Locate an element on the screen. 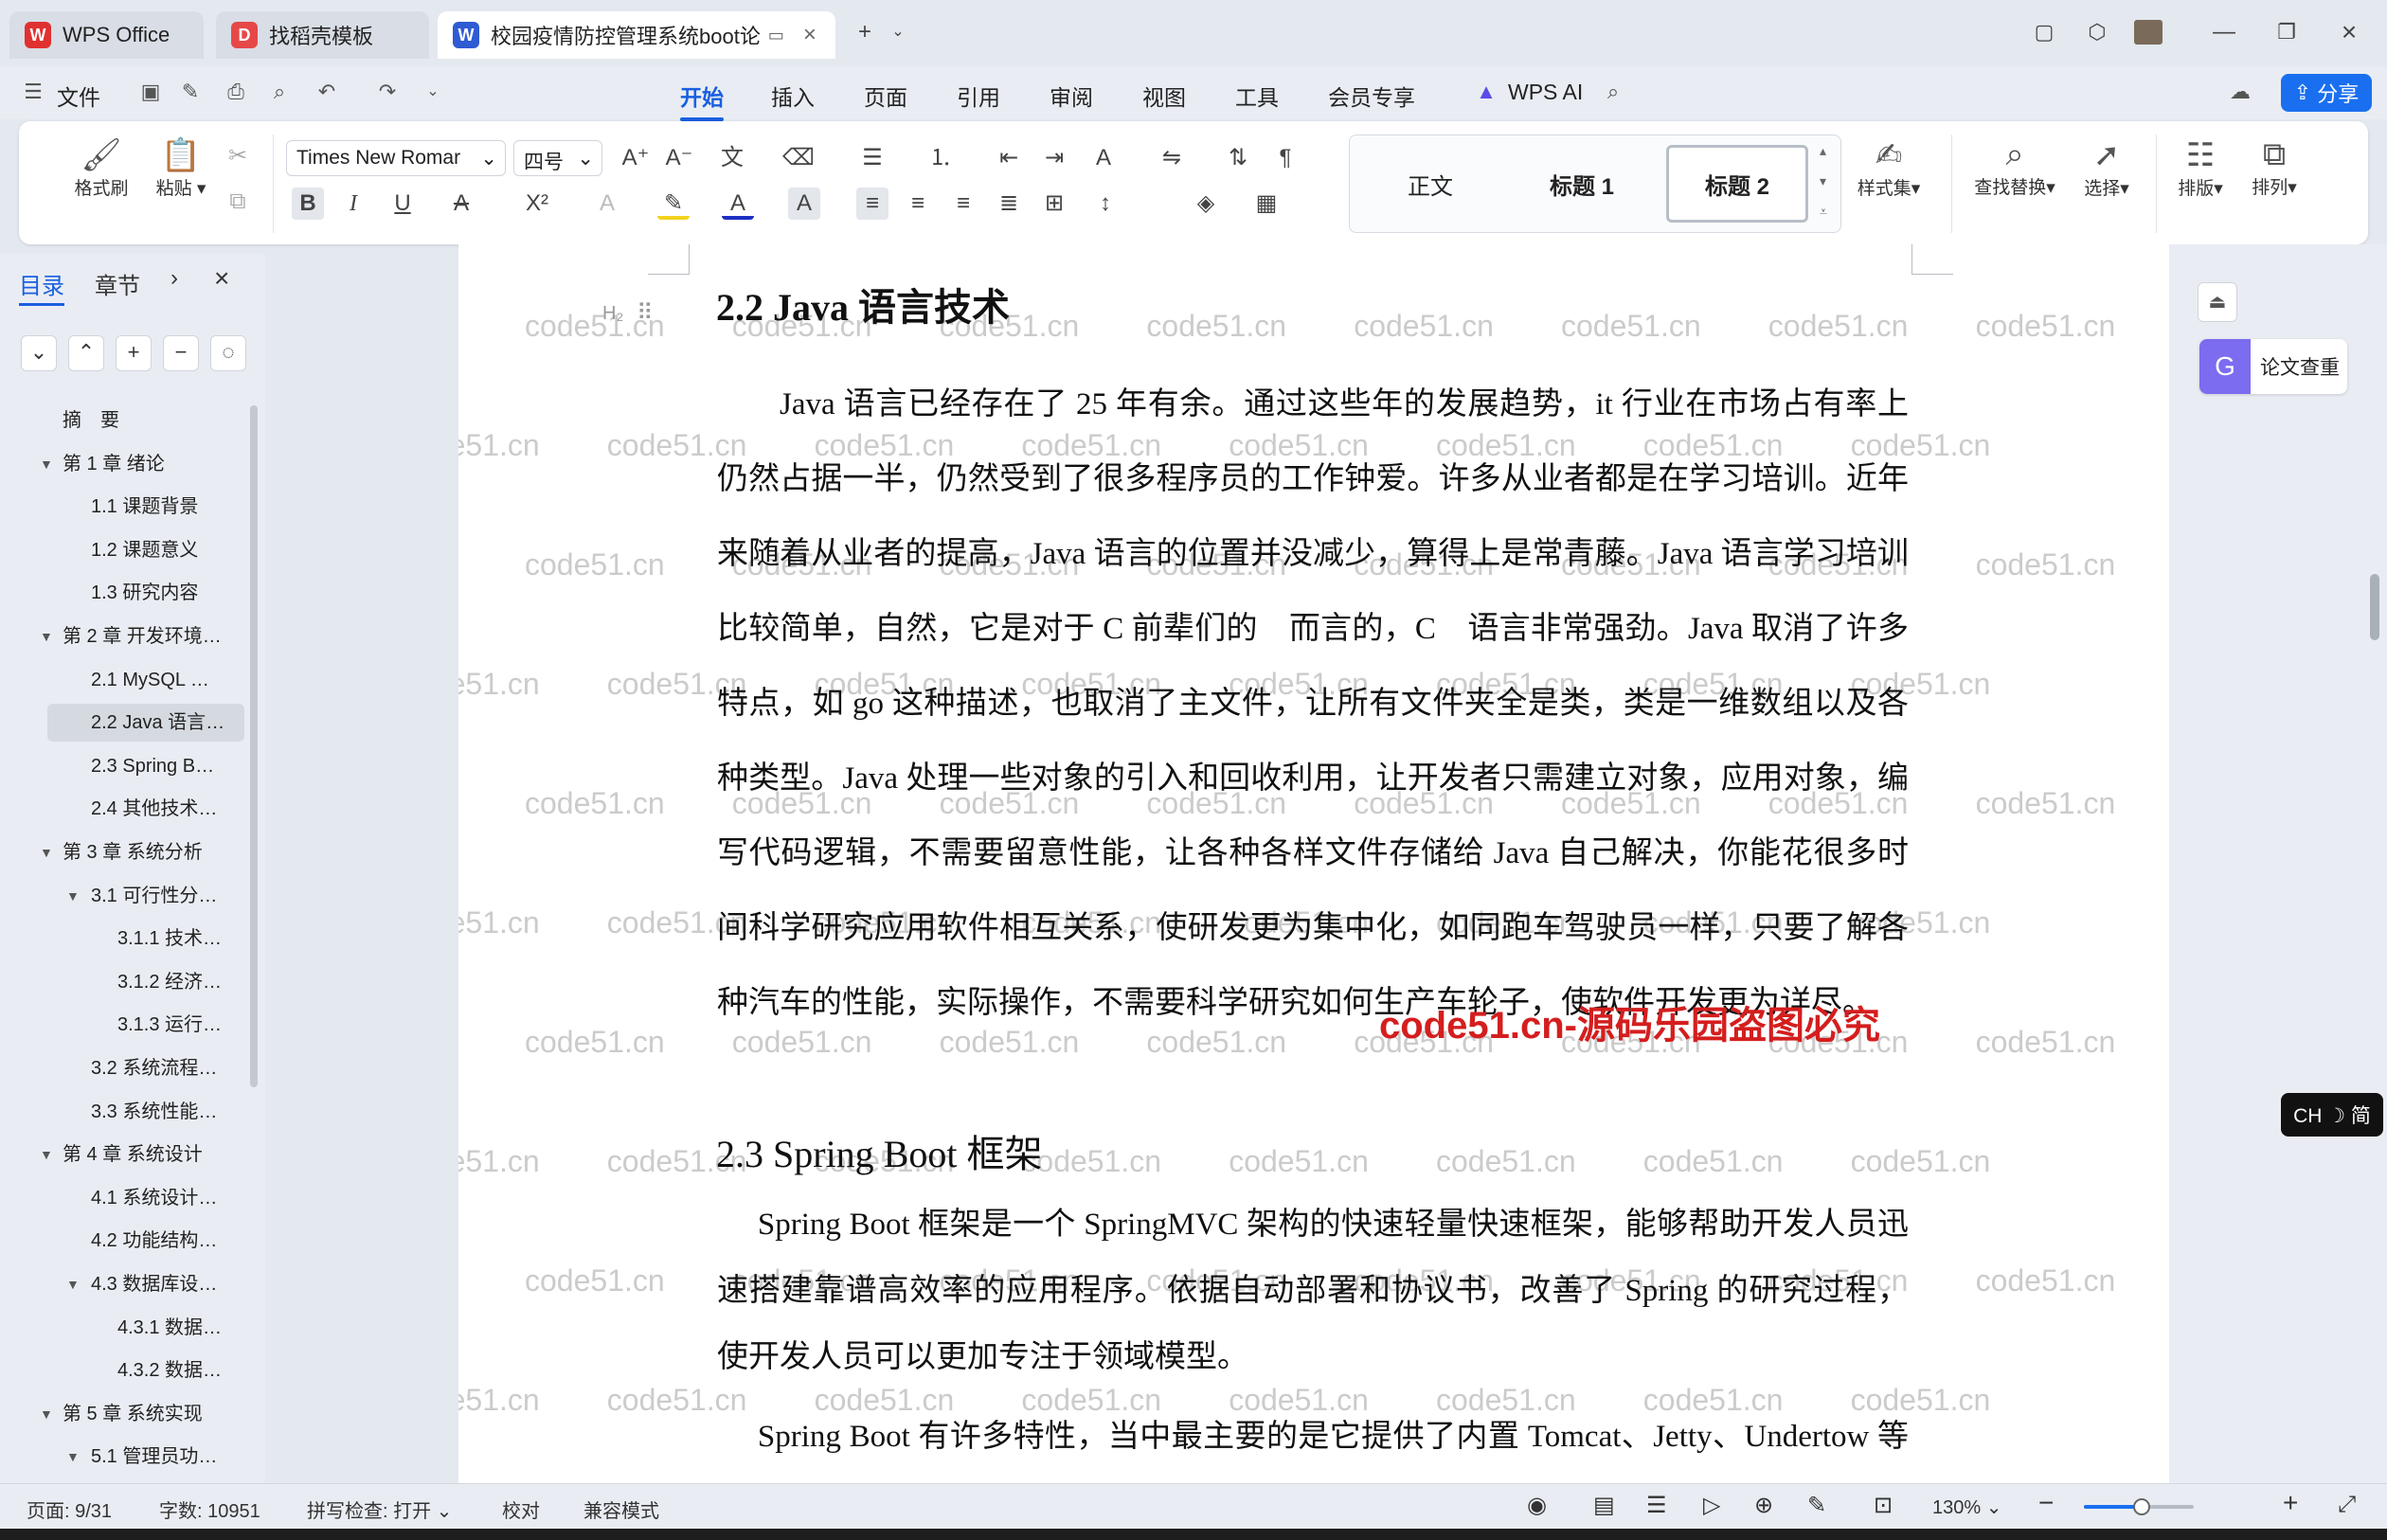 Image resolution: width=2387 pixels, height=1540 pixels. expand-gallery-icon: ⩡ is located at coordinates (1823, 212).